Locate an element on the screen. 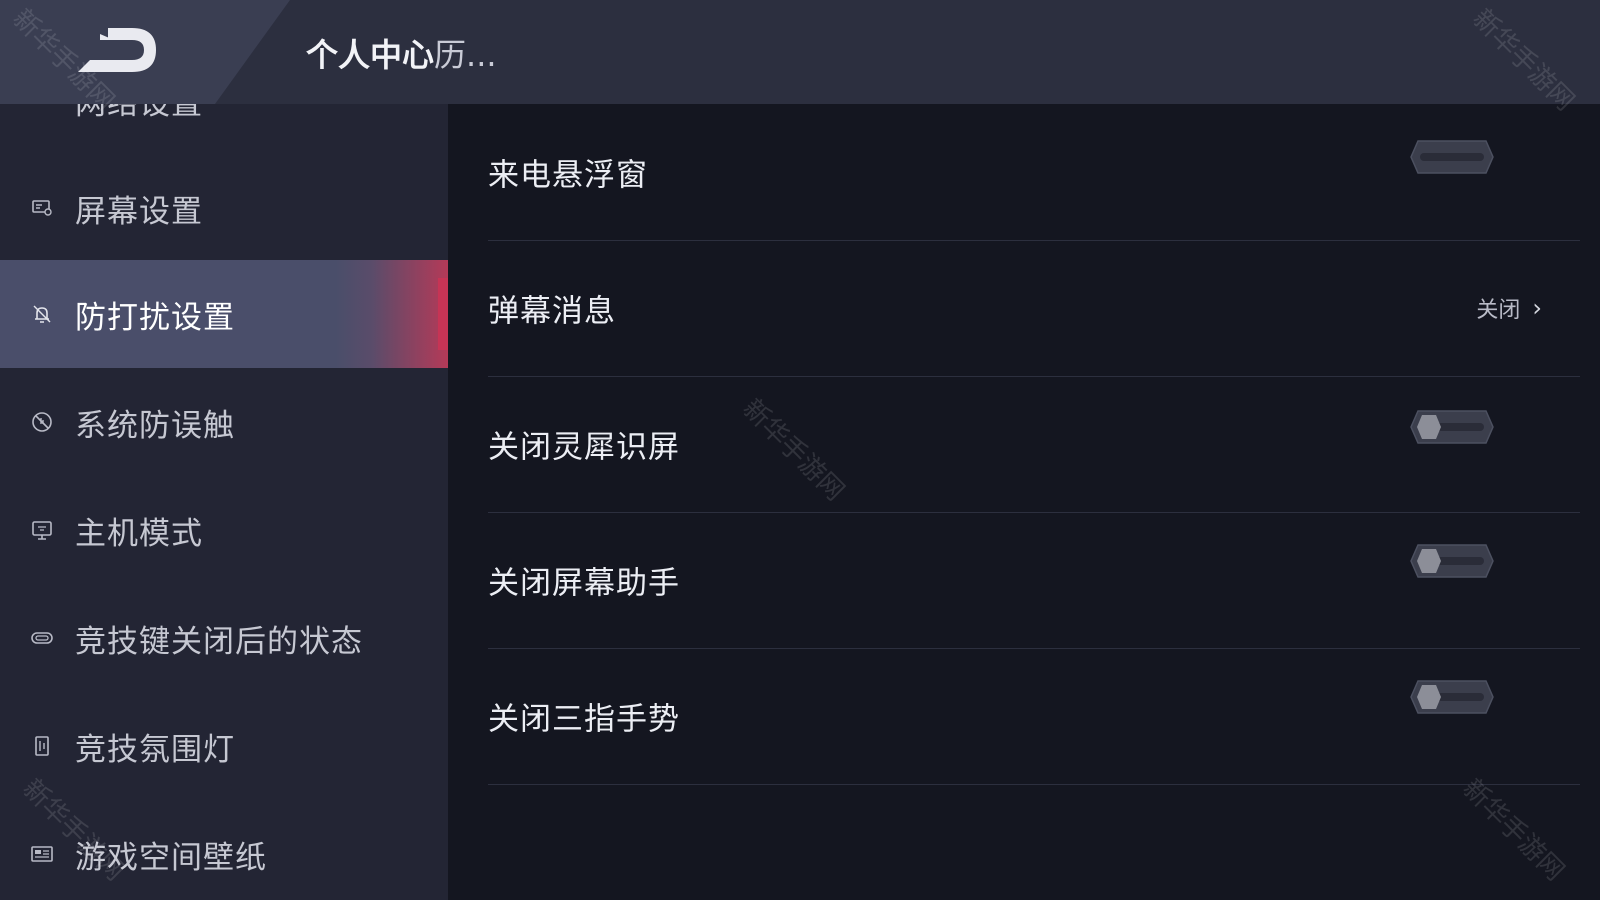 The width and height of the screenshot is (1600, 900). sidebar-item-do-not-disturb: 防打扰设置 is located at coordinates (224, 314).